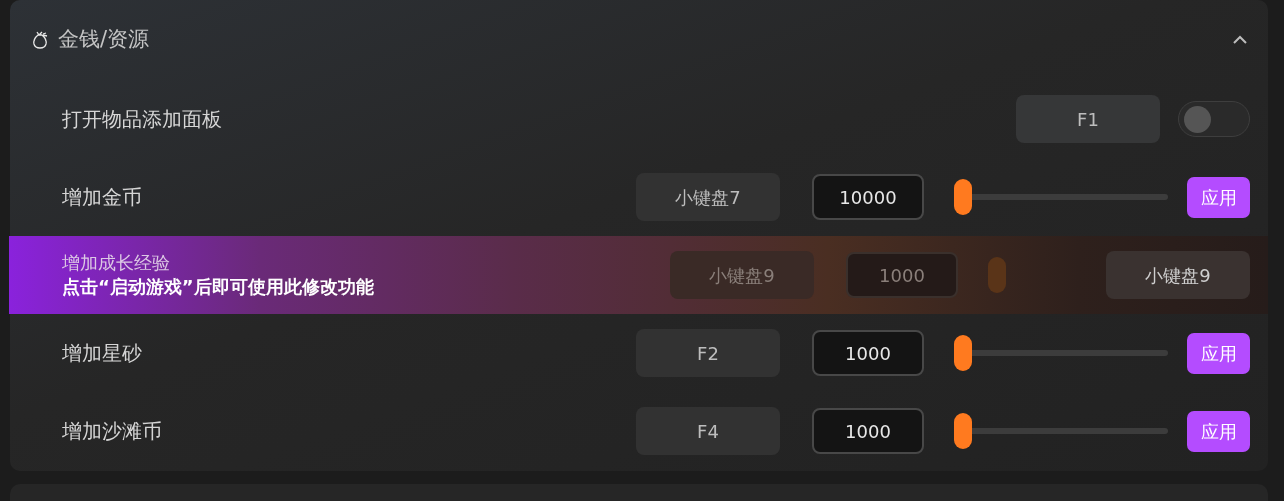  I want to click on chevron-icon, so click(1240, 40).